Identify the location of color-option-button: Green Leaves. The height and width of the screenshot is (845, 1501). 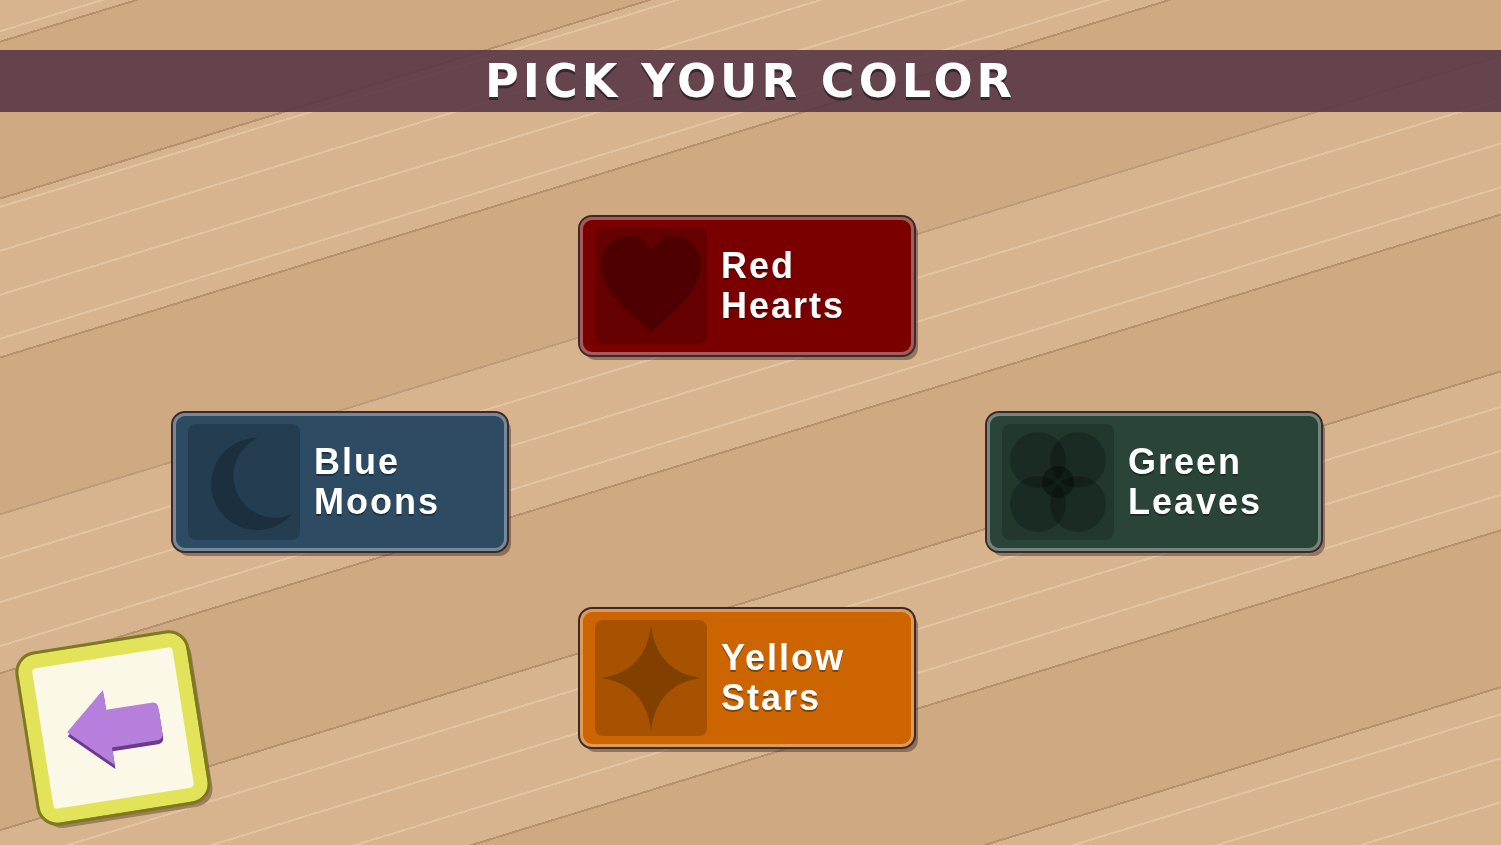
(1154, 482).